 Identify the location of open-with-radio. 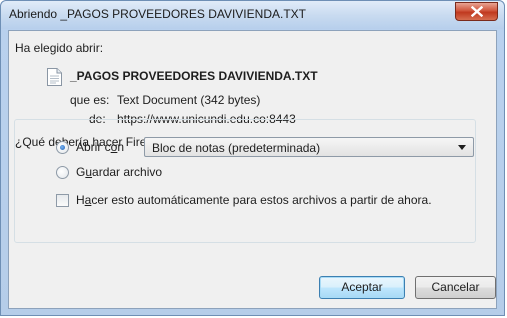
(62, 147).